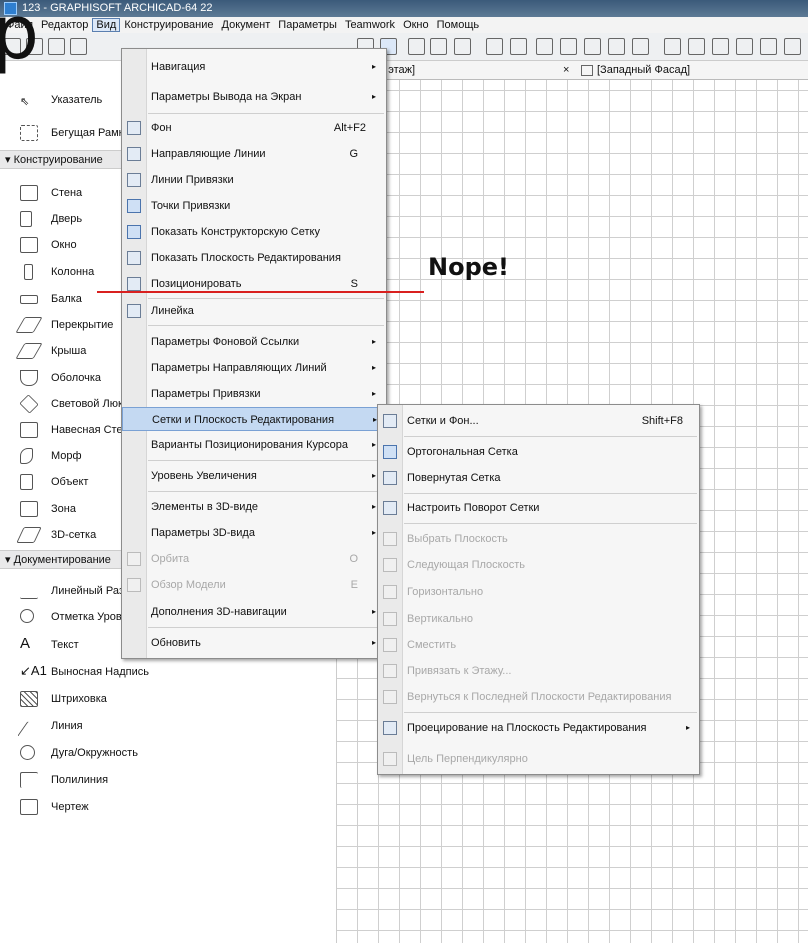 The width and height of the screenshot is (808, 943). What do you see at coordinates (78, 46) in the screenshot?
I see `print-icon` at bounding box center [78, 46].